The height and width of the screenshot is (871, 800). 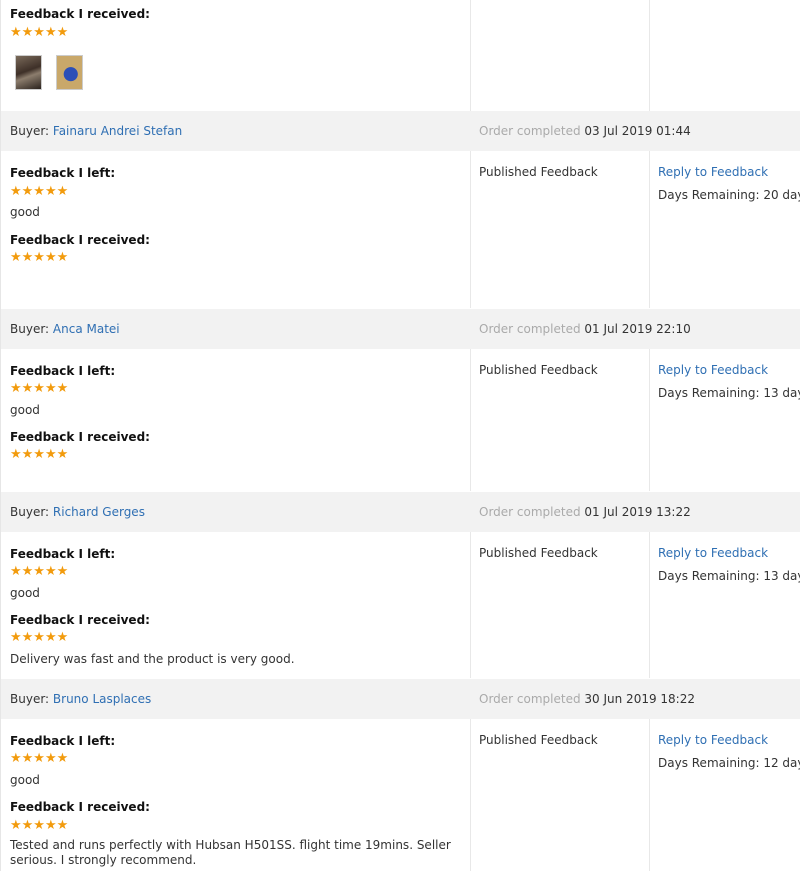 I want to click on order-date: 01 Jul 2019 22:10, so click(x=637, y=329).